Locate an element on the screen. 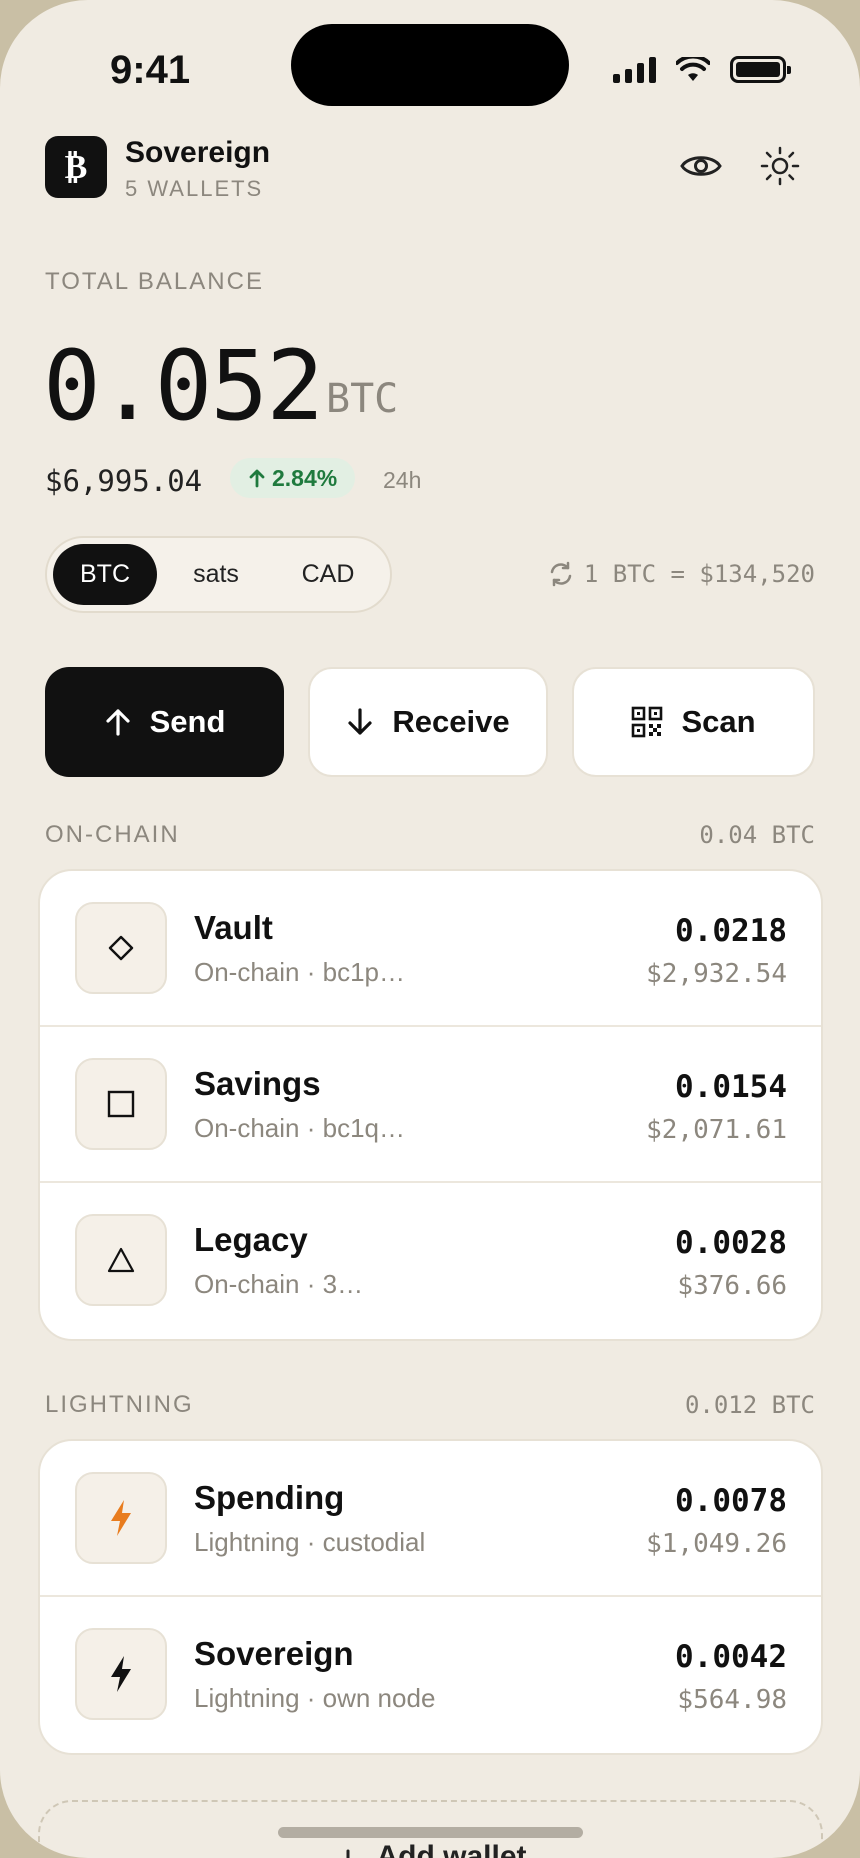 This screenshot has height=1858, width=860. total-balance-label: TOTAL BALANCE is located at coordinates (154, 281).